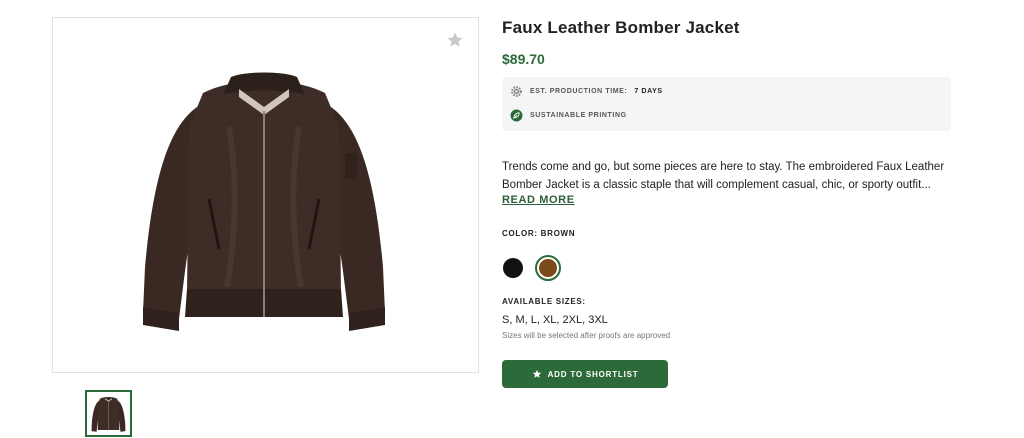 The width and height of the screenshot is (1024, 438). Describe the element at coordinates (513, 268) in the screenshot. I see `color-swatch-black` at that location.